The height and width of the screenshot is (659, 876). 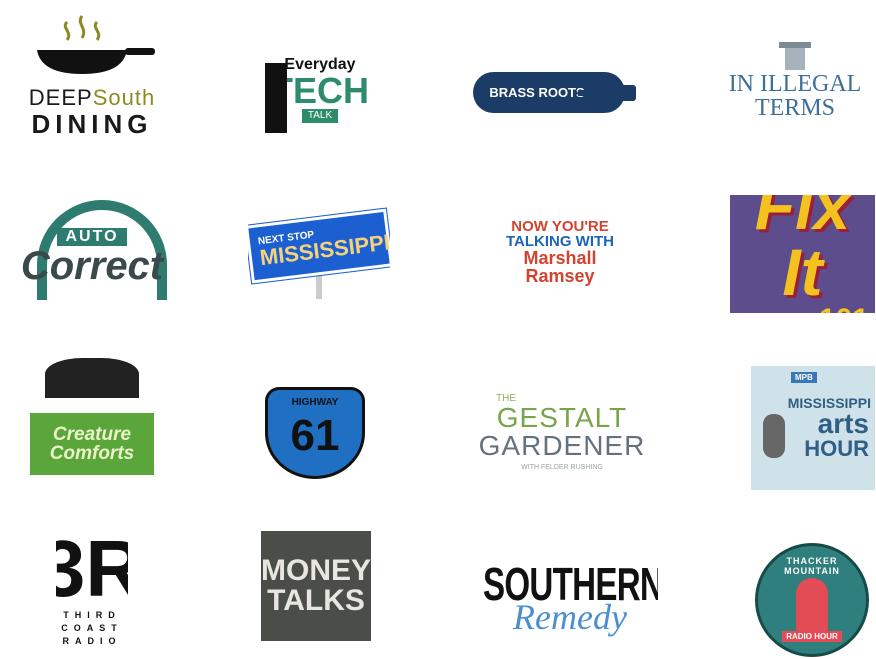 What do you see at coordinates (92, 615) in the screenshot?
I see `title-line-1: THIRD` at bounding box center [92, 615].